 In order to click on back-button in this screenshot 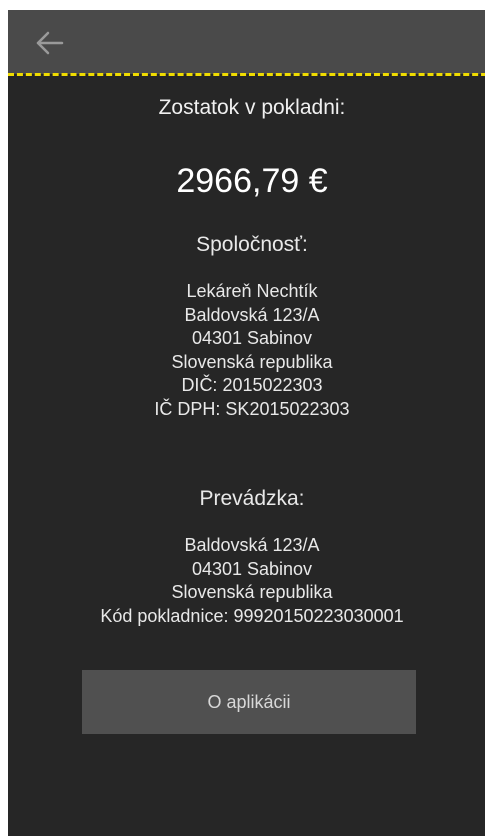, I will do `click(50, 43)`.